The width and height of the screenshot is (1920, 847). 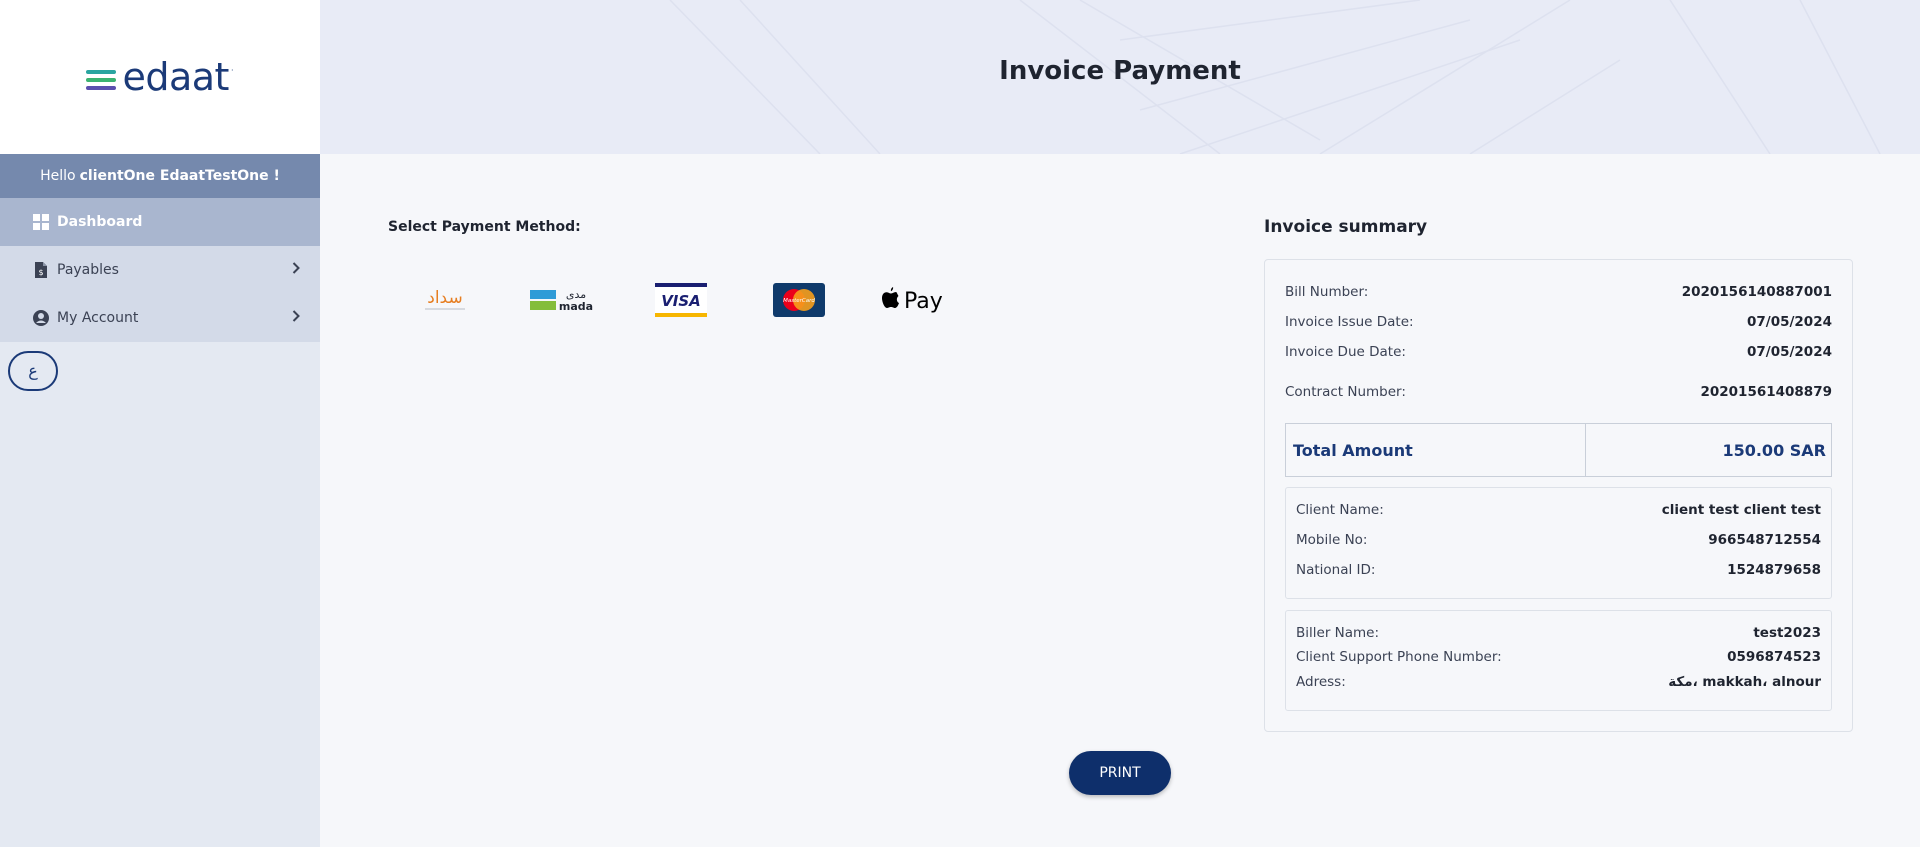 What do you see at coordinates (1346, 227) in the screenshot?
I see `invoice-summary-title: Invoice summary` at bounding box center [1346, 227].